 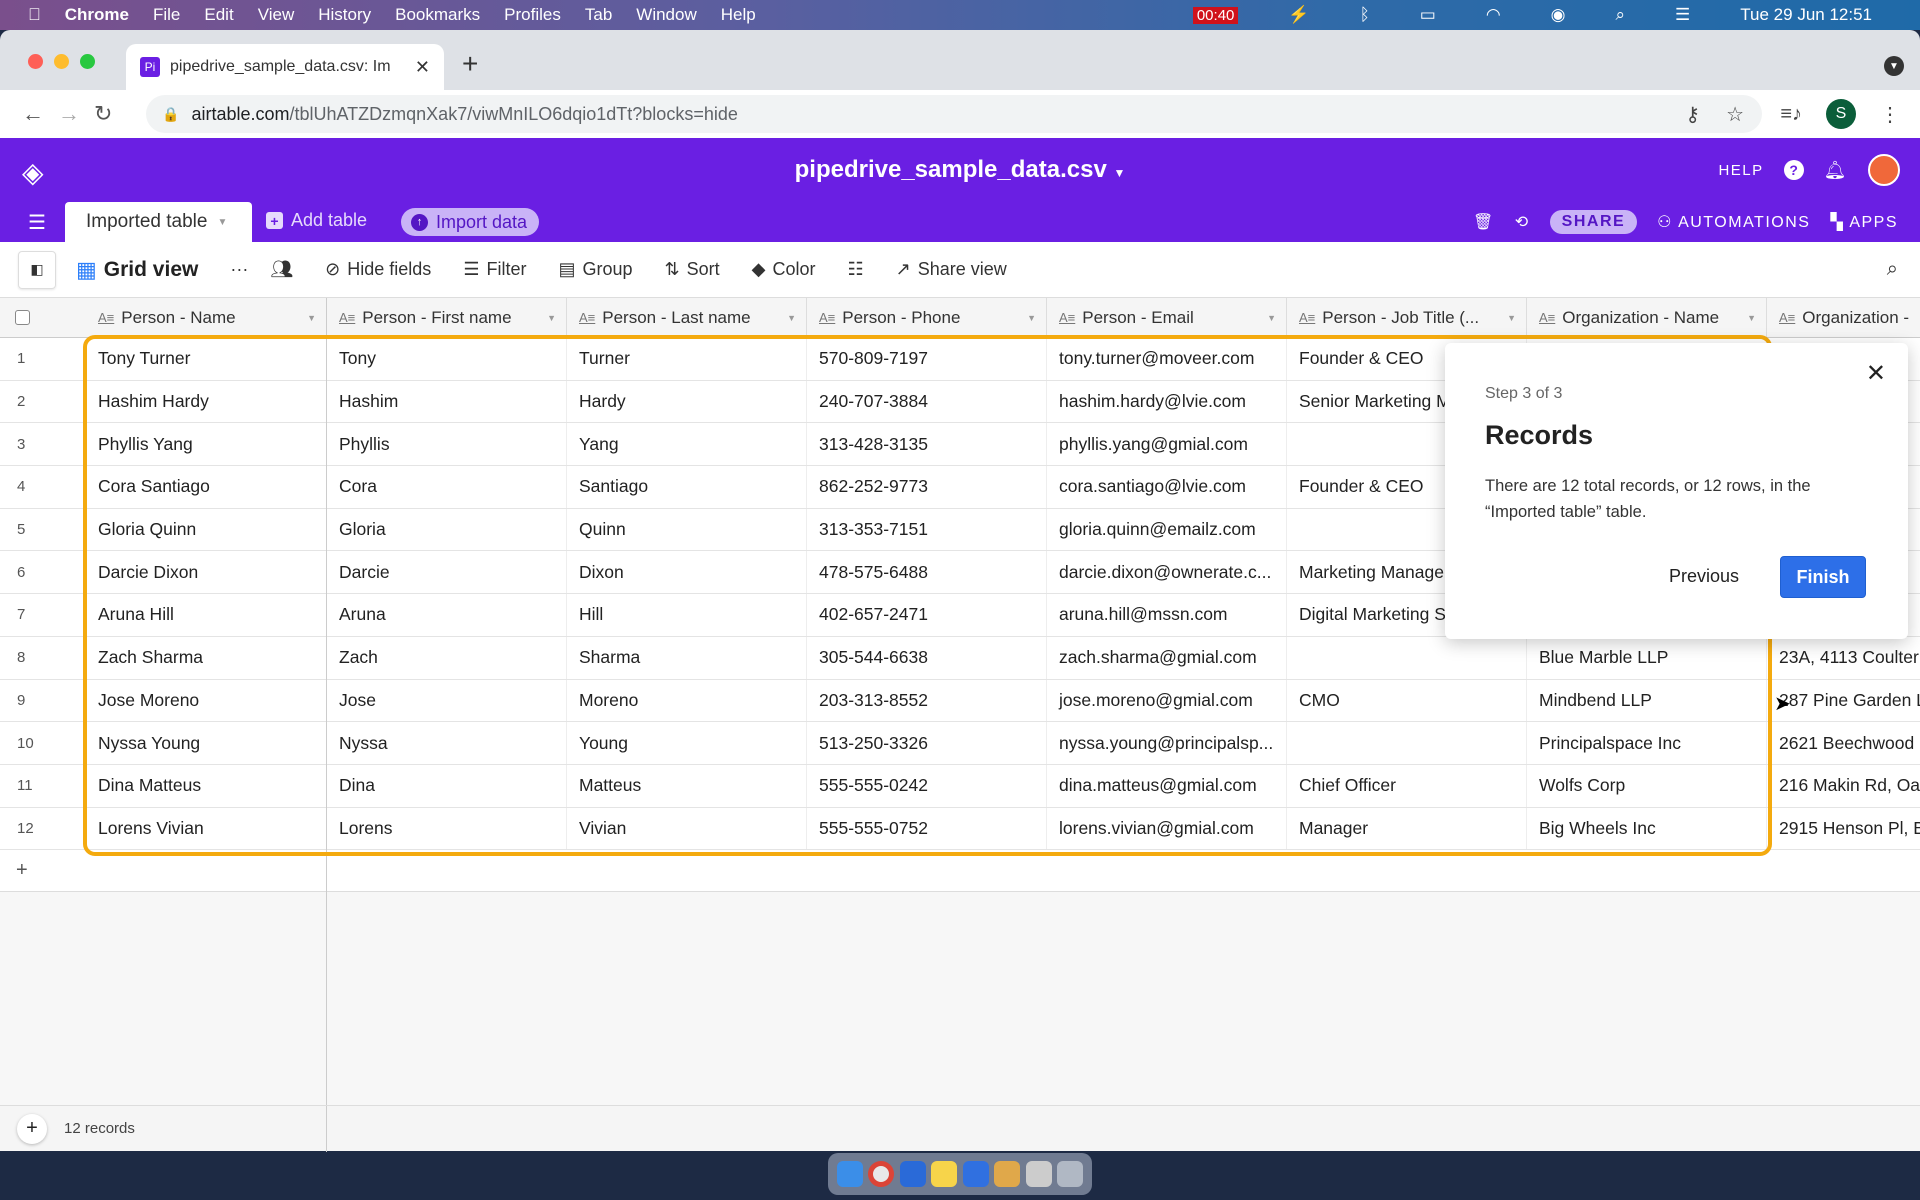 I want to click on chrome-icon, so click(x=881, y=1174).